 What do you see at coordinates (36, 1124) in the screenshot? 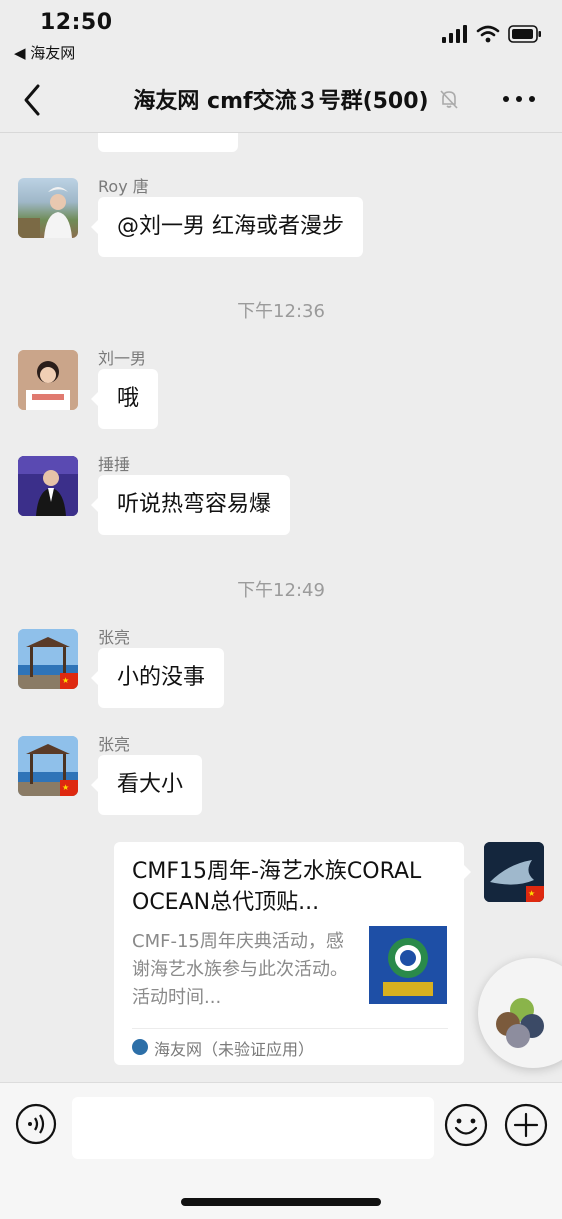
I see `voice-input-icon` at bounding box center [36, 1124].